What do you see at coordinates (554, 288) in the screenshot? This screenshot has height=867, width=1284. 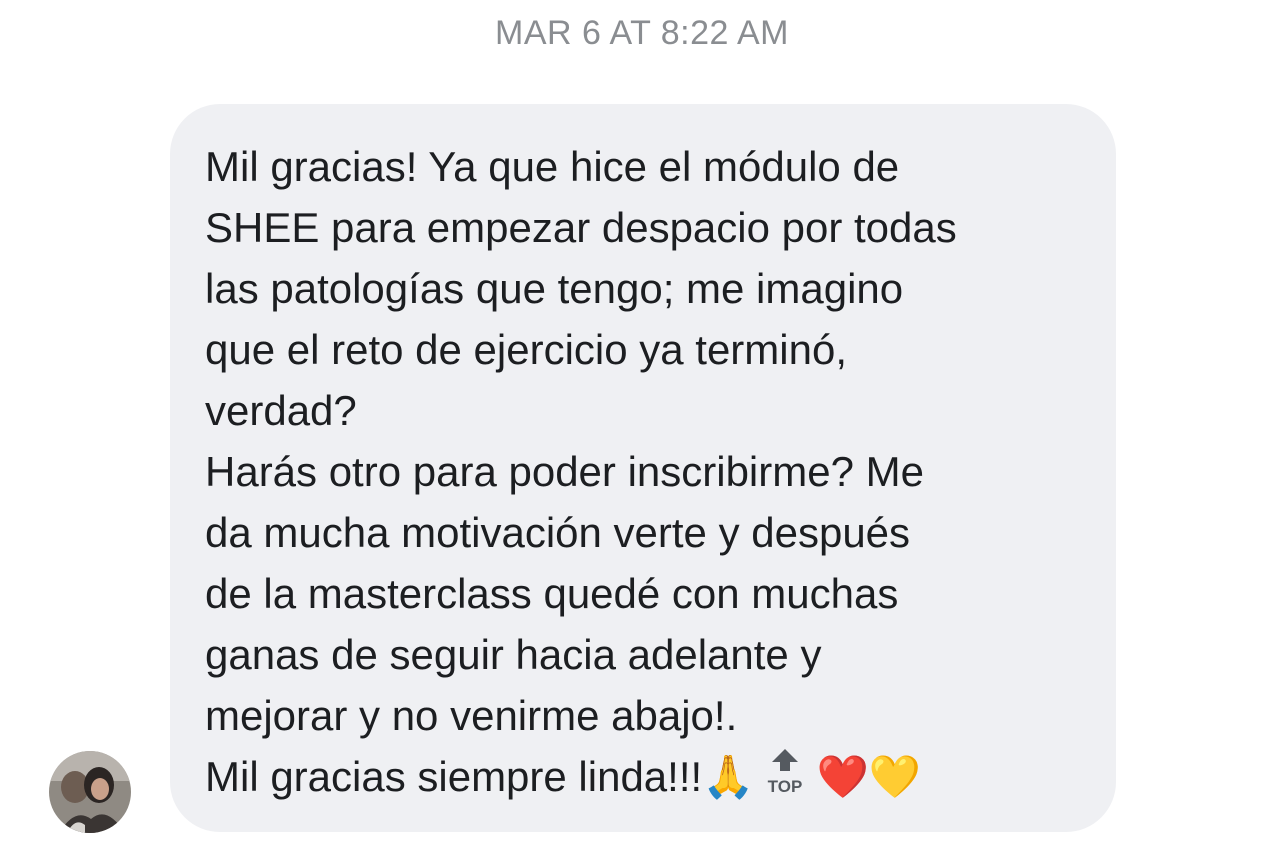 I see `message-line: las patologías que tengo; me imagino` at bounding box center [554, 288].